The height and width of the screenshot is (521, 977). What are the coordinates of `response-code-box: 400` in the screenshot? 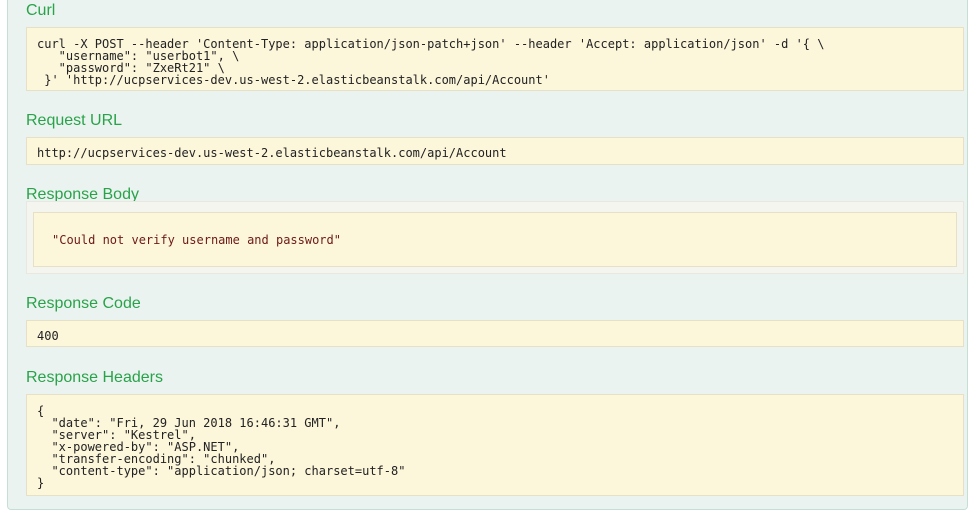 It's located at (495, 333).